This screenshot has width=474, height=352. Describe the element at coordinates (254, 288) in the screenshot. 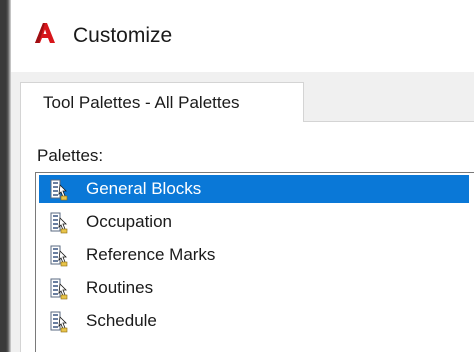

I see `list-item-routines: Routines` at that location.